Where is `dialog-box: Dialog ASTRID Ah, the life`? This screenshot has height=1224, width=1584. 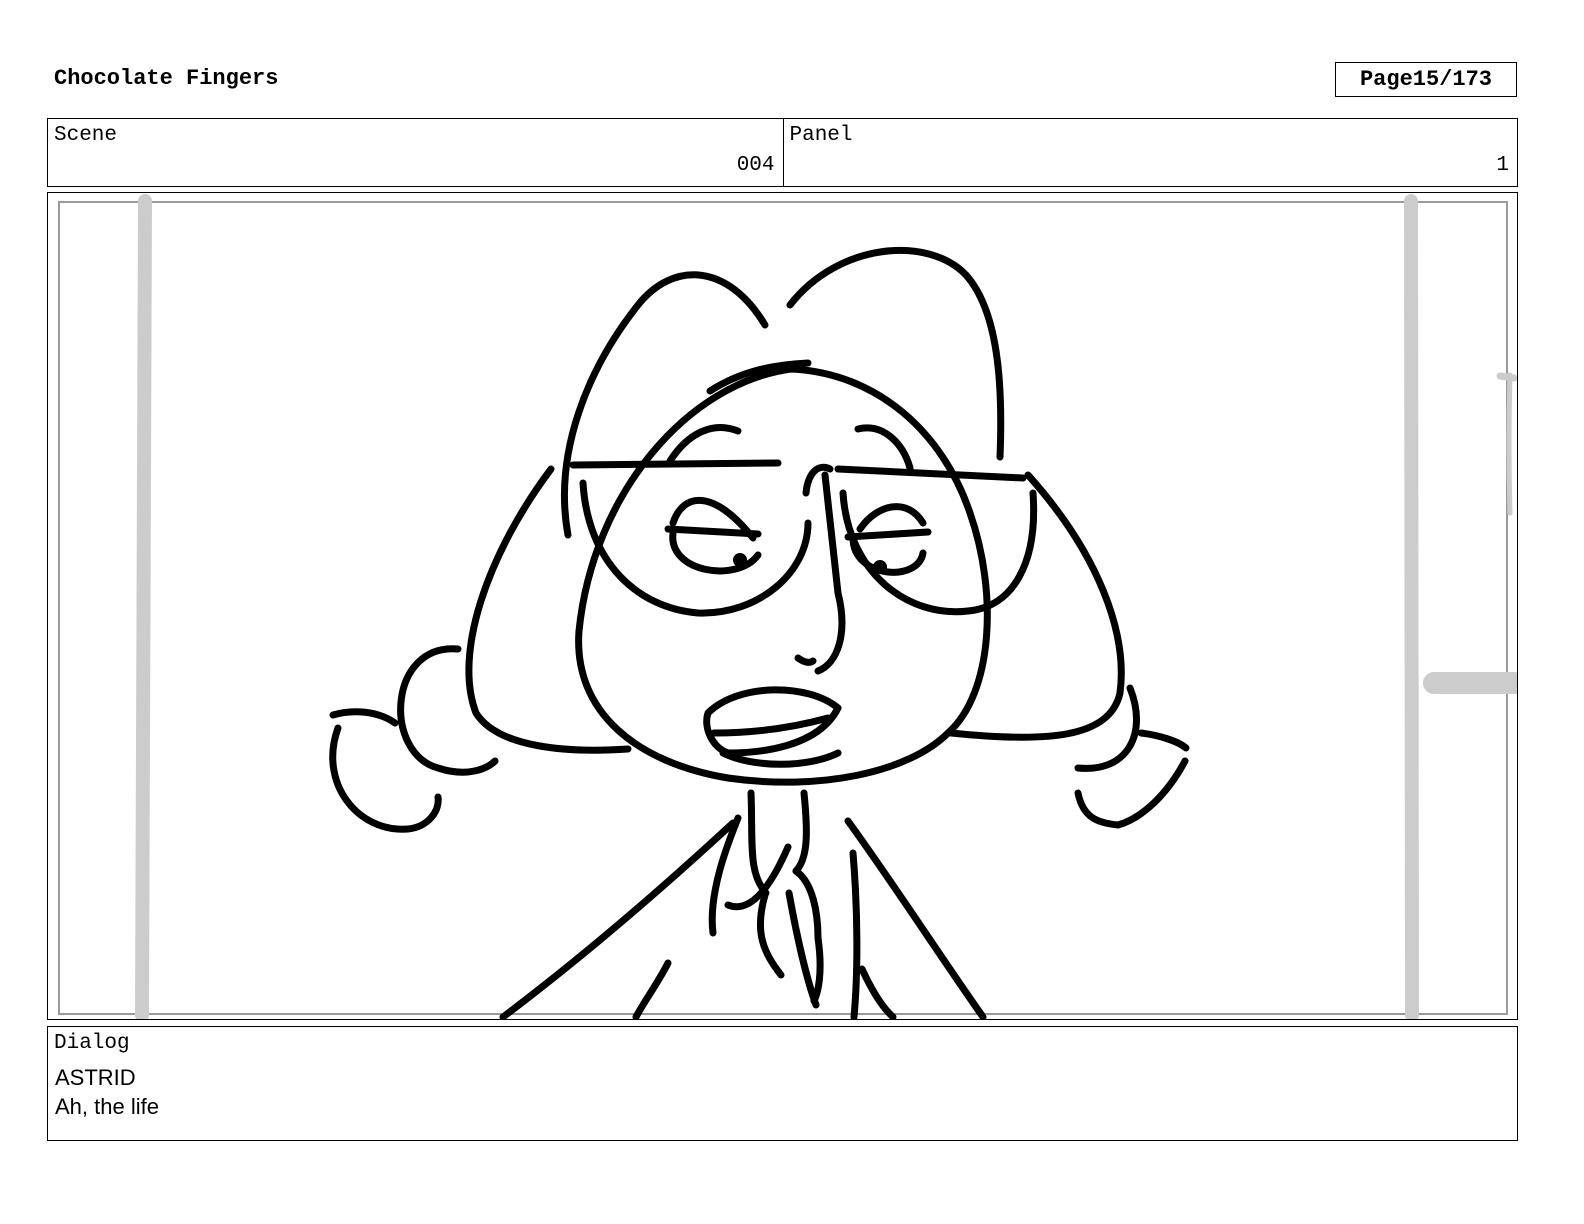
dialog-box: Dialog ASTRID Ah, the life is located at coordinates (782, 1083).